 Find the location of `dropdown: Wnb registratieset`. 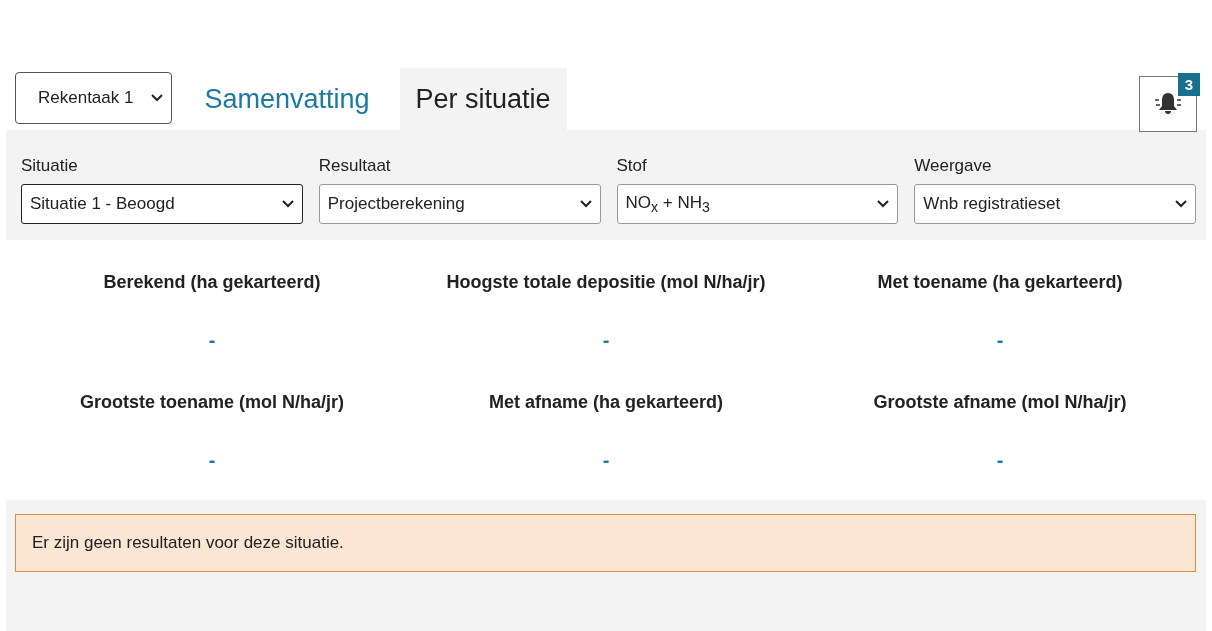

dropdown: Wnb registratieset is located at coordinates (1055, 204).